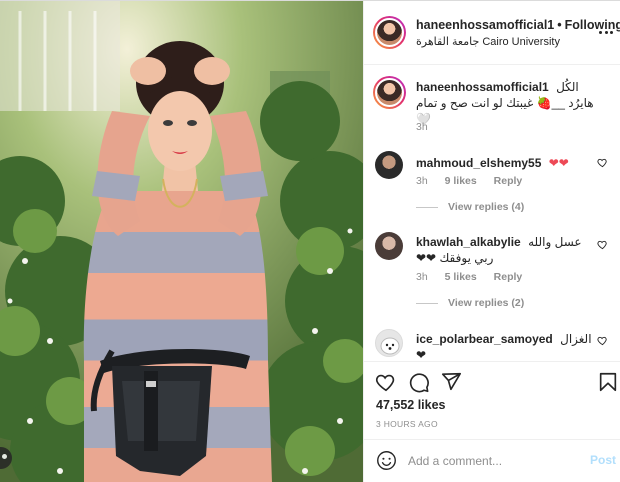 Image resolution: width=620 pixels, height=482 pixels. What do you see at coordinates (486, 207) in the screenshot?
I see `view-replies-label: View replies (4)` at bounding box center [486, 207].